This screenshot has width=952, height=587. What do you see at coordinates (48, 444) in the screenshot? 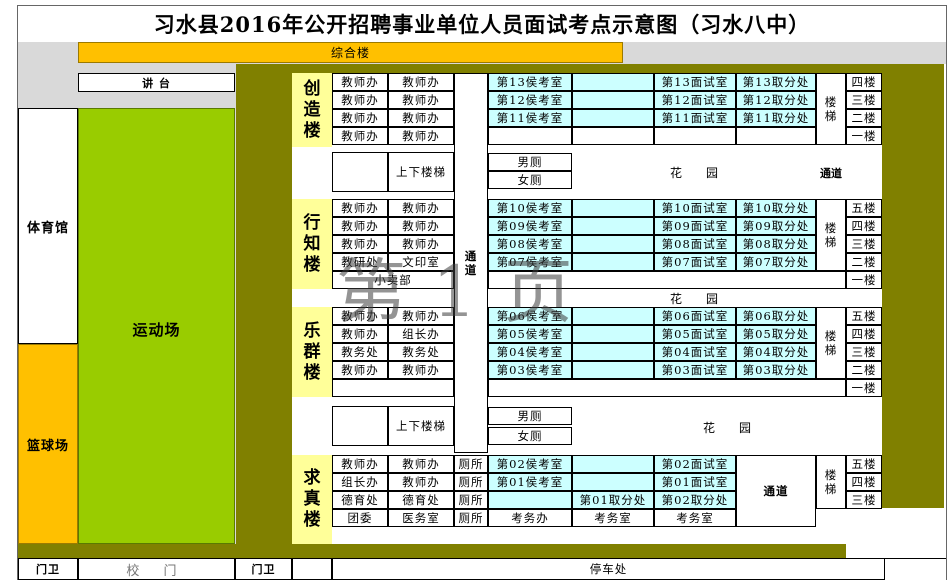
I see `basketball-court: 篮球场` at bounding box center [48, 444].